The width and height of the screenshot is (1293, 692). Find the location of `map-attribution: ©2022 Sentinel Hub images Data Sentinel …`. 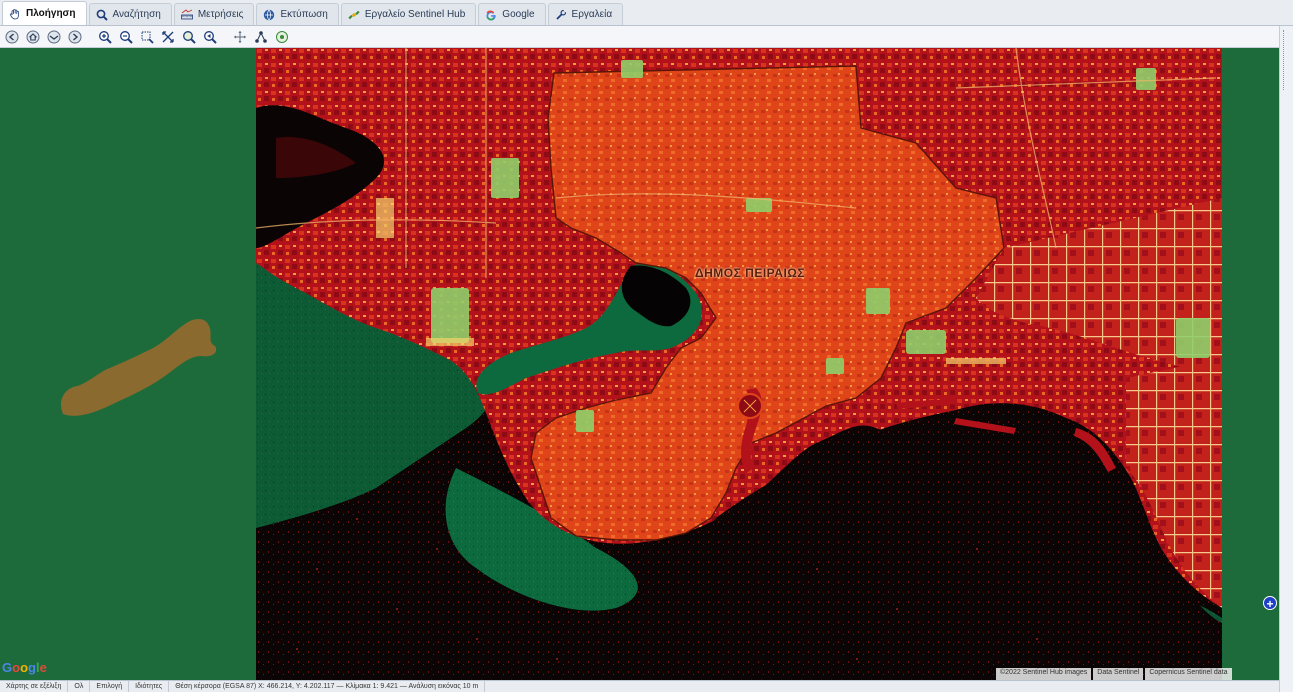

map-attribution: ©2022 Sentinel Hub images Data Sentinel … is located at coordinates (1114, 674).